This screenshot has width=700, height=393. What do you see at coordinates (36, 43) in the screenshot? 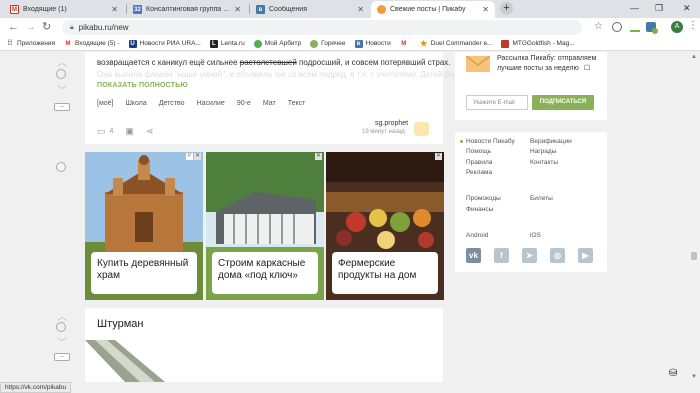
I see `bookmark-label: Приложения` at bounding box center [36, 43].